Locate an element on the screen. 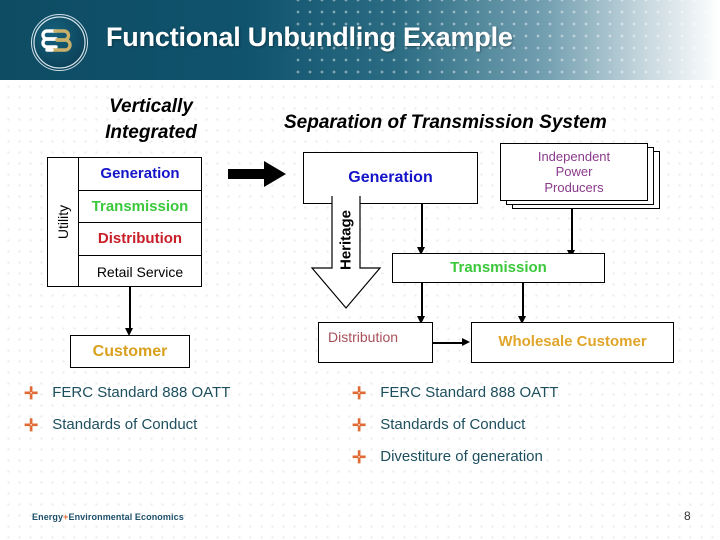 Image resolution: width=720 pixels, height=540 pixels. row-label-transmission: Transmission is located at coordinates (140, 206).